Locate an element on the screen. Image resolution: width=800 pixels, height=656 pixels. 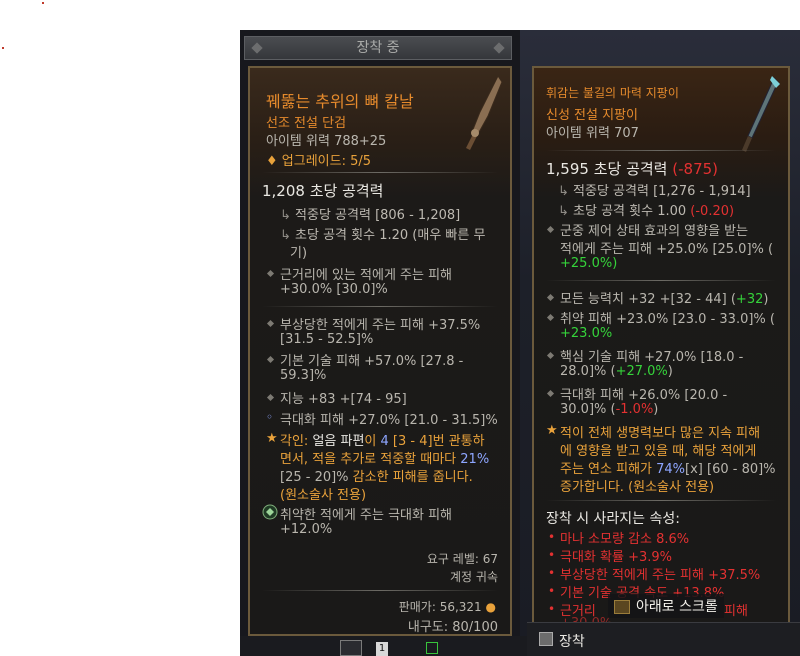
aspect-line-4: 증가합니다. (원소술사 전용) is located at coordinates (637, 487).